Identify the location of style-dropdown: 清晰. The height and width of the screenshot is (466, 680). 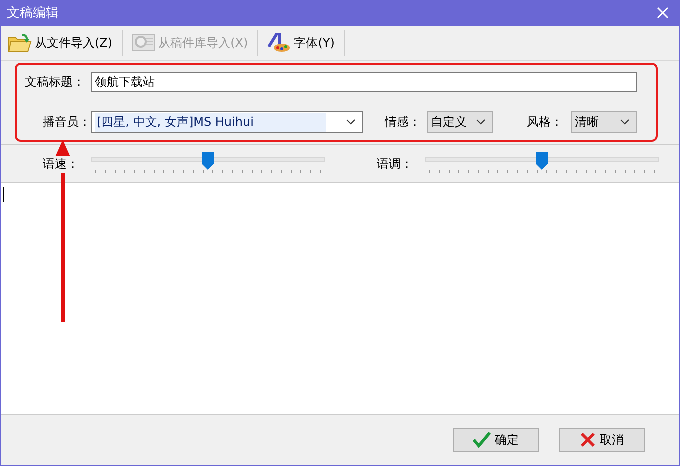
(604, 122).